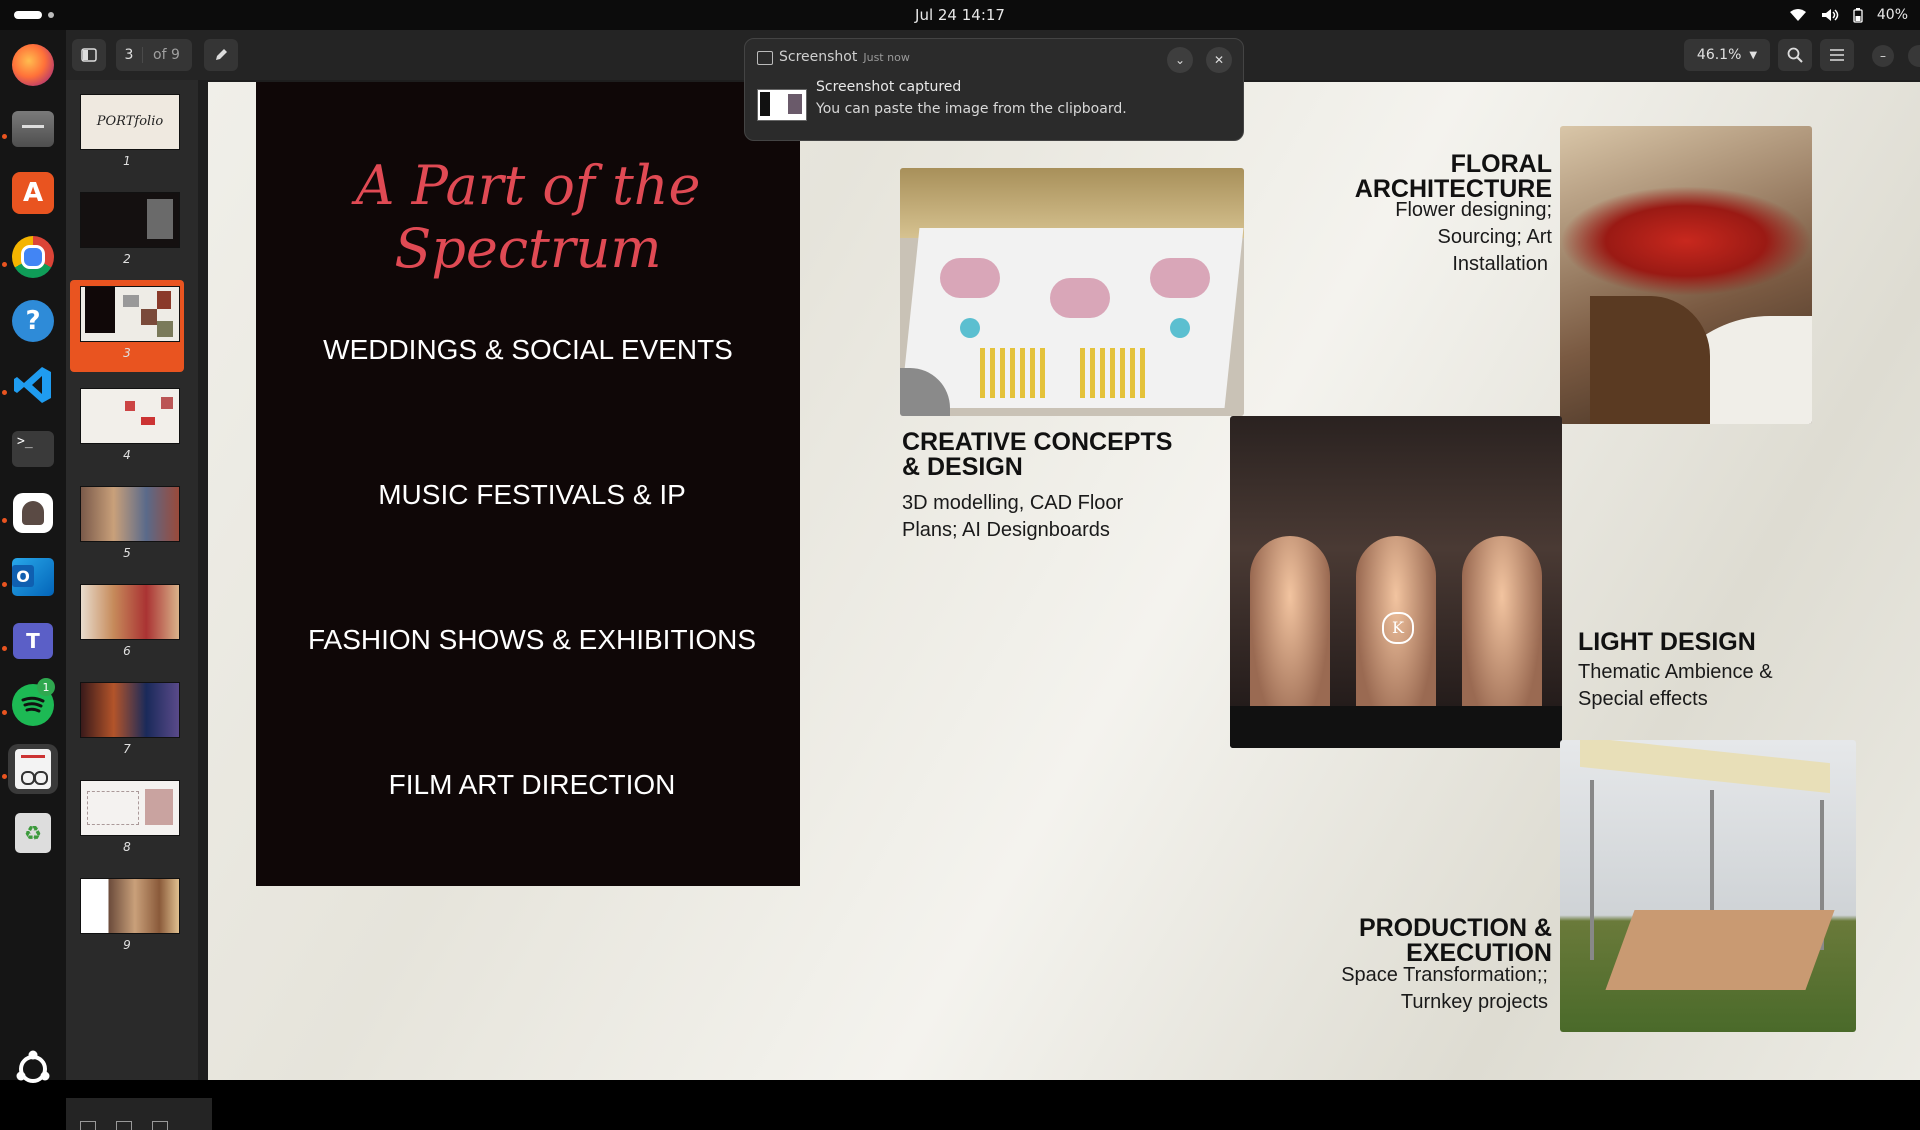 This screenshot has height=1130, width=1920. Describe the element at coordinates (1455, 928) in the screenshot. I see `heading-line: PRODUCTION &` at that location.